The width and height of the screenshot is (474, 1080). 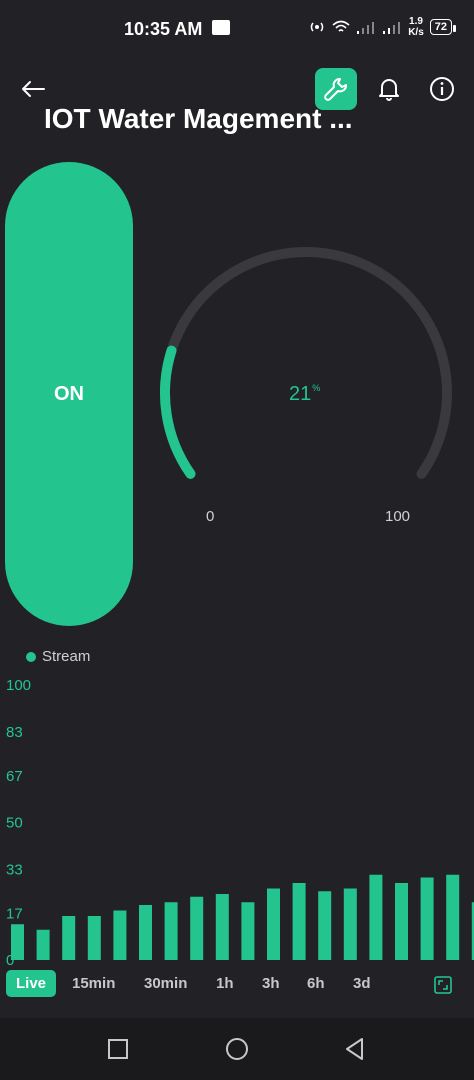 I want to click on legend-label-stream: Stream, so click(x=66, y=656).